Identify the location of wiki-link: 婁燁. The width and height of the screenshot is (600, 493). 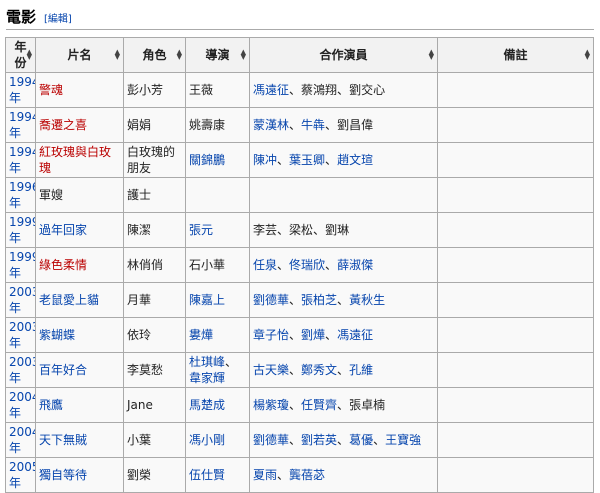
(201, 335).